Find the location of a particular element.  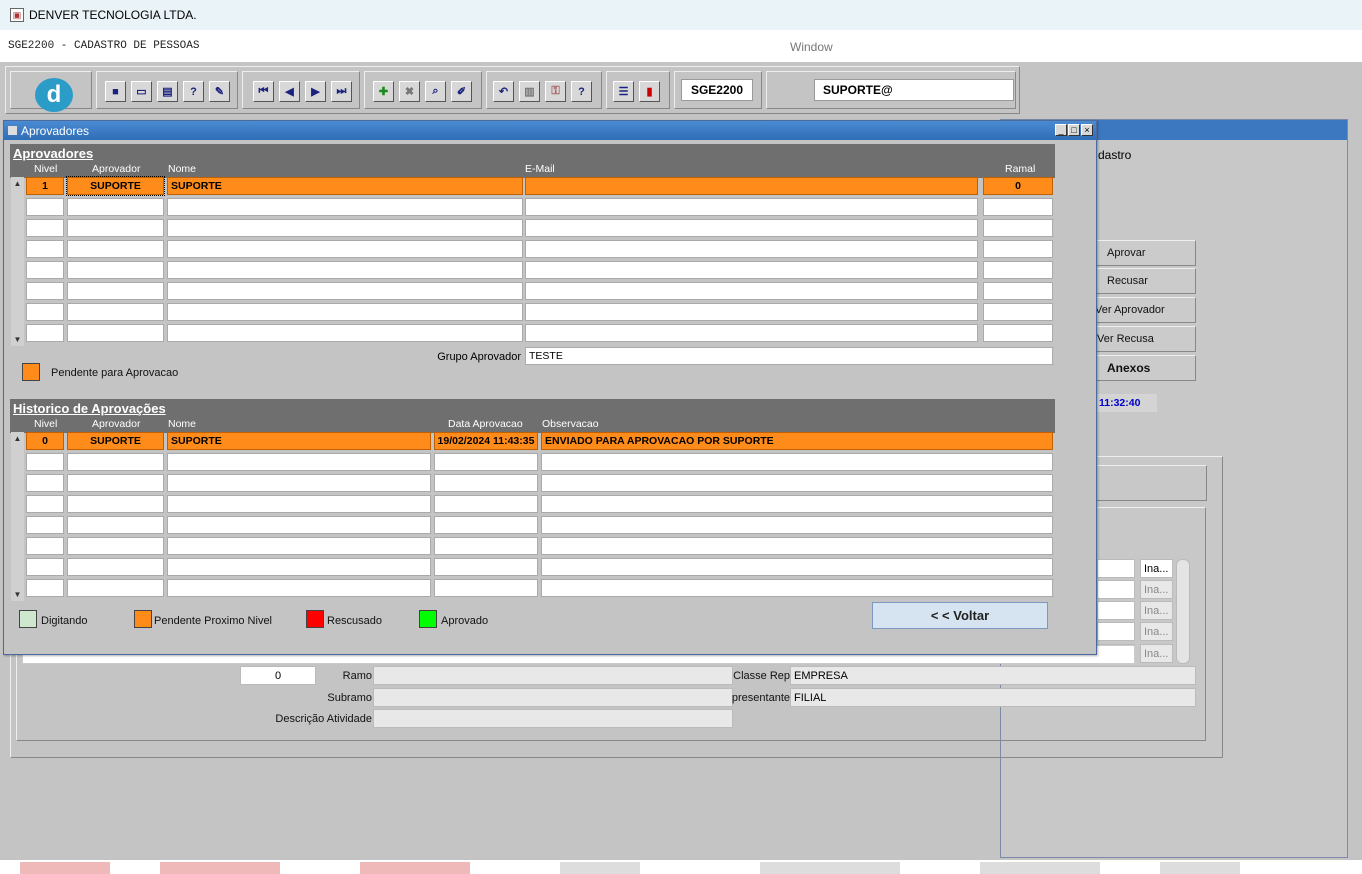

historico-nivel-cell: 0 is located at coordinates (45, 441).